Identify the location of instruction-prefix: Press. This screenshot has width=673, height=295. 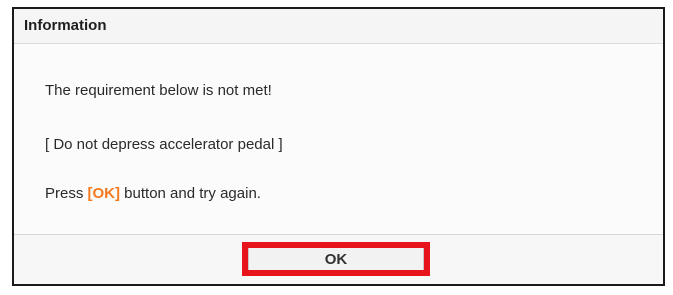
(66, 193).